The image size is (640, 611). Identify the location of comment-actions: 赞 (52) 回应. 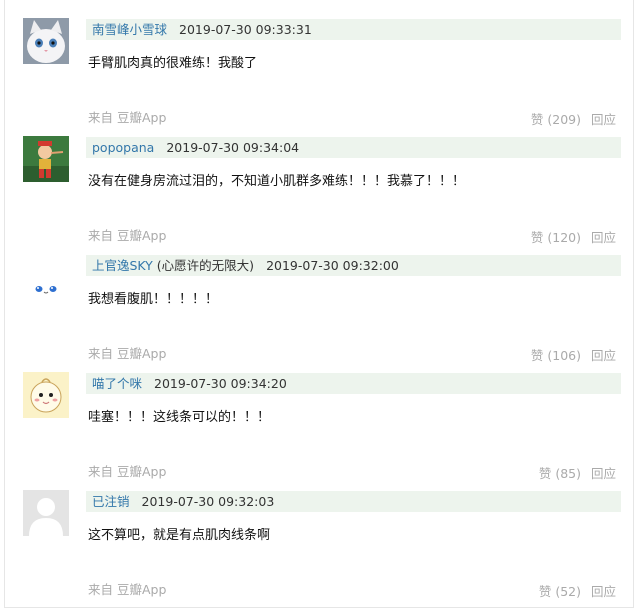
(577, 592).